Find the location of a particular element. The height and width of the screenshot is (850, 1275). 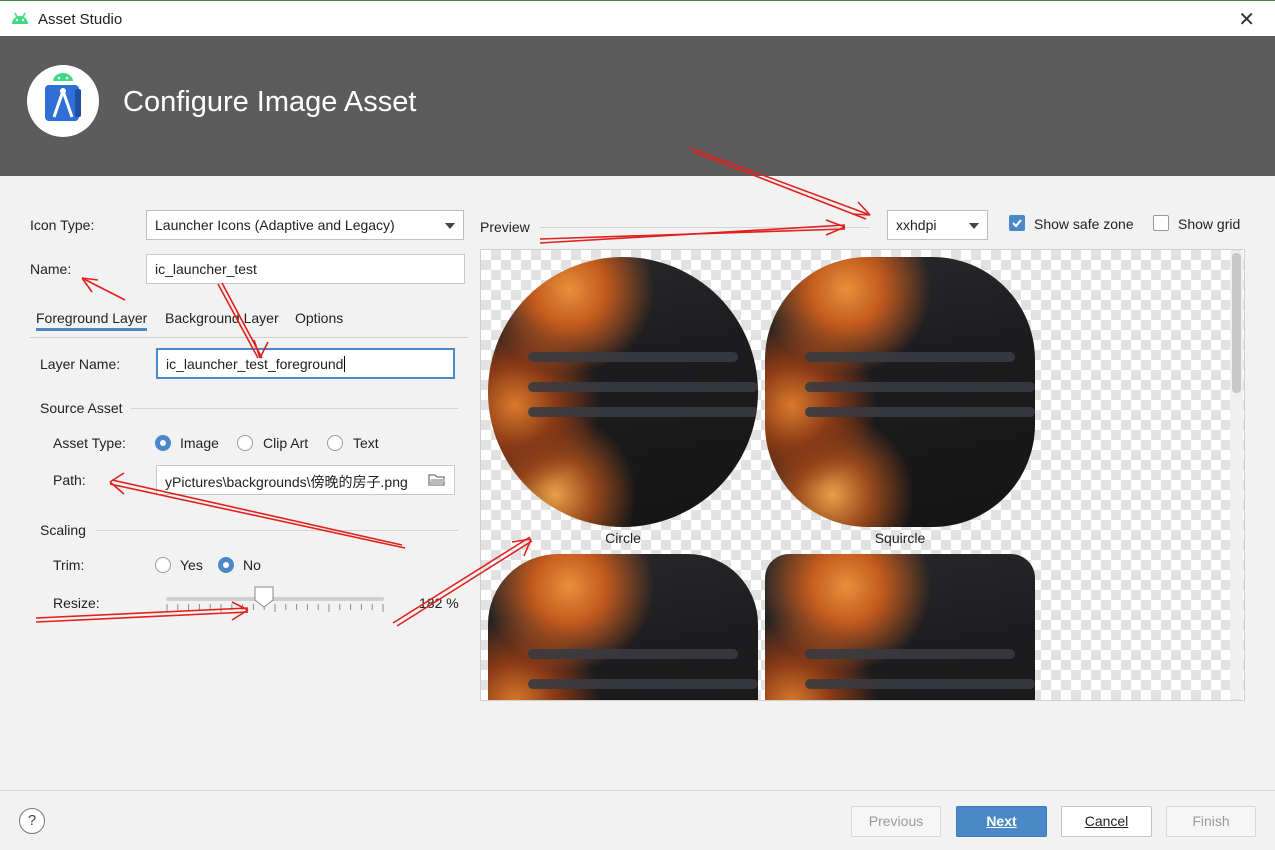

next-button-label: Next is located at coordinates (1001, 821).